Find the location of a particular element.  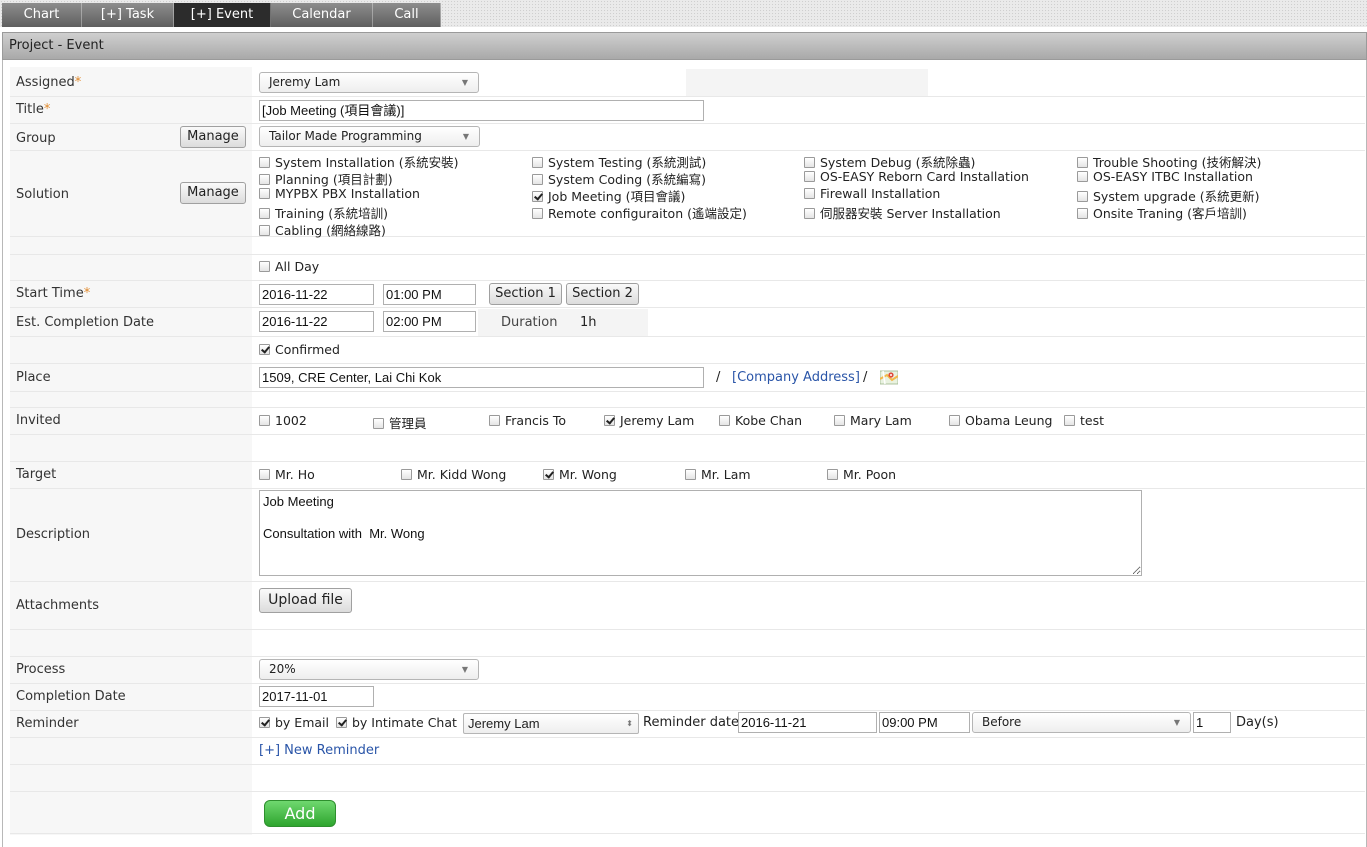

solution-item-label: Cabling (網絡線路) is located at coordinates (330, 230).